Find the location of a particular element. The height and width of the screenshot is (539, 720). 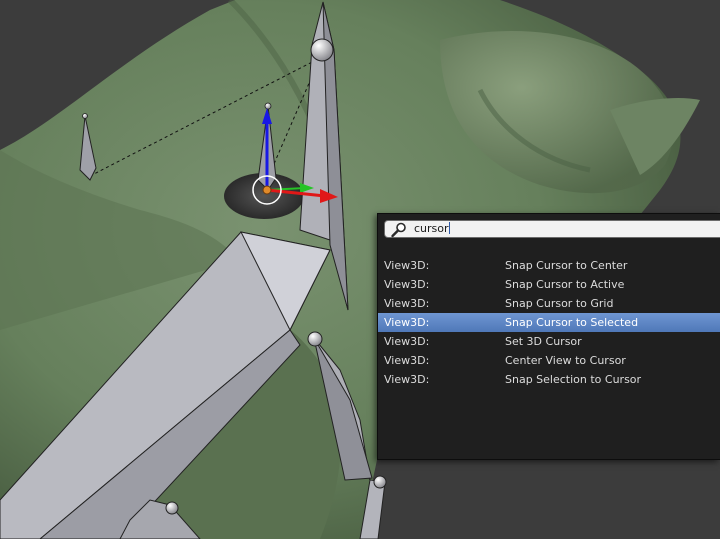

result-item-snap-cursor-to-selected: View3D: Snap Cursor to Selected is located at coordinates (549, 322).